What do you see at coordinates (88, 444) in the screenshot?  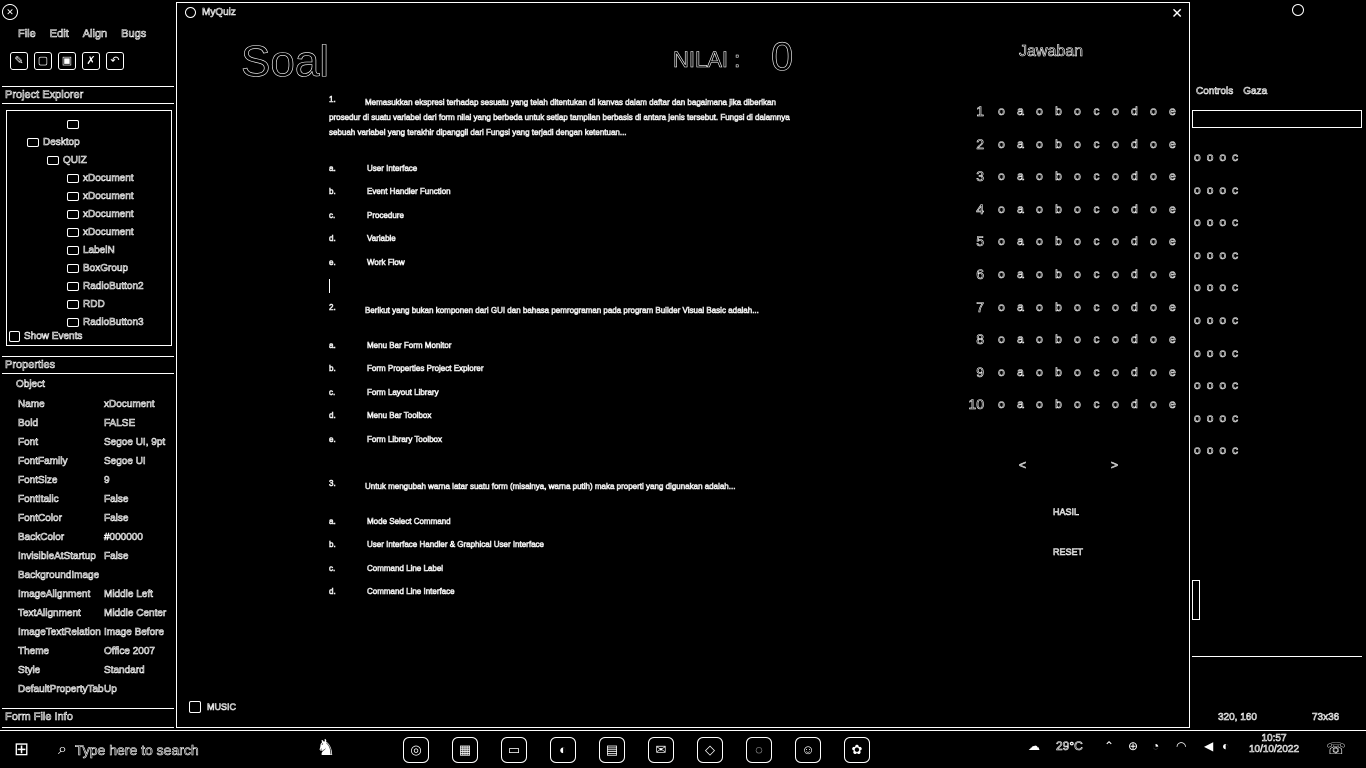 I see `property-row: Font Segoe UI, 9pt` at bounding box center [88, 444].